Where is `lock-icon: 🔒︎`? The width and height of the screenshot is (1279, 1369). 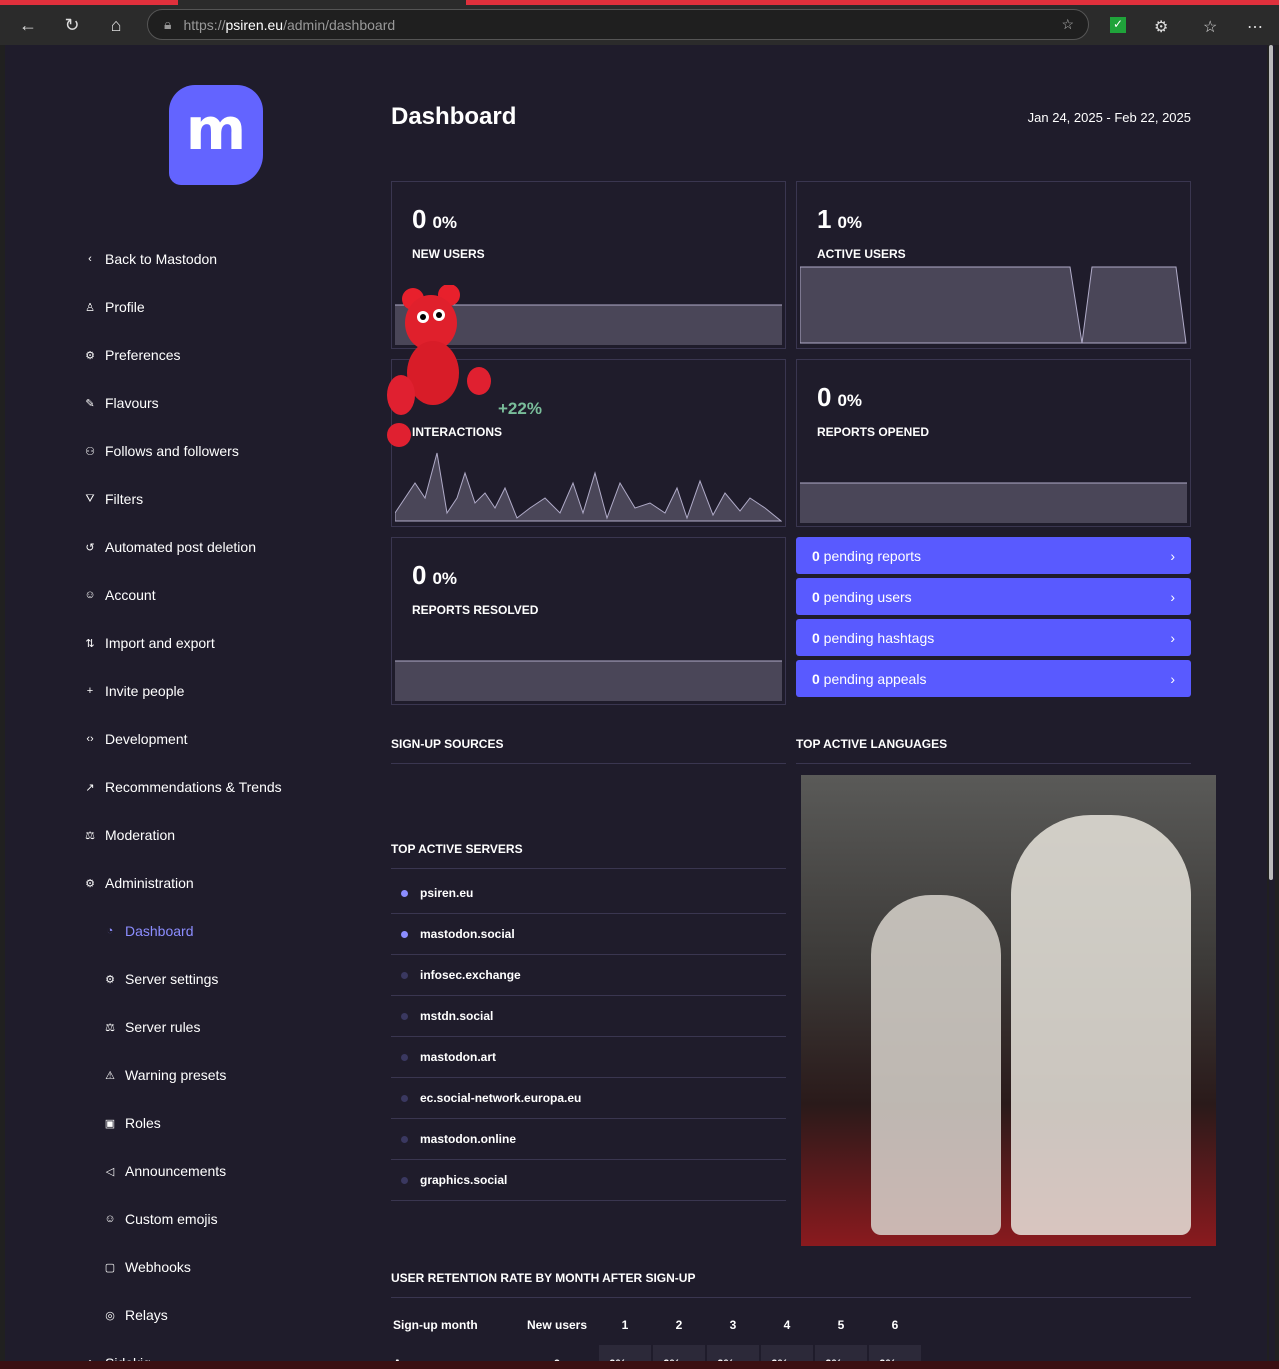 lock-icon: 🔒︎ is located at coordinates (168, 24).